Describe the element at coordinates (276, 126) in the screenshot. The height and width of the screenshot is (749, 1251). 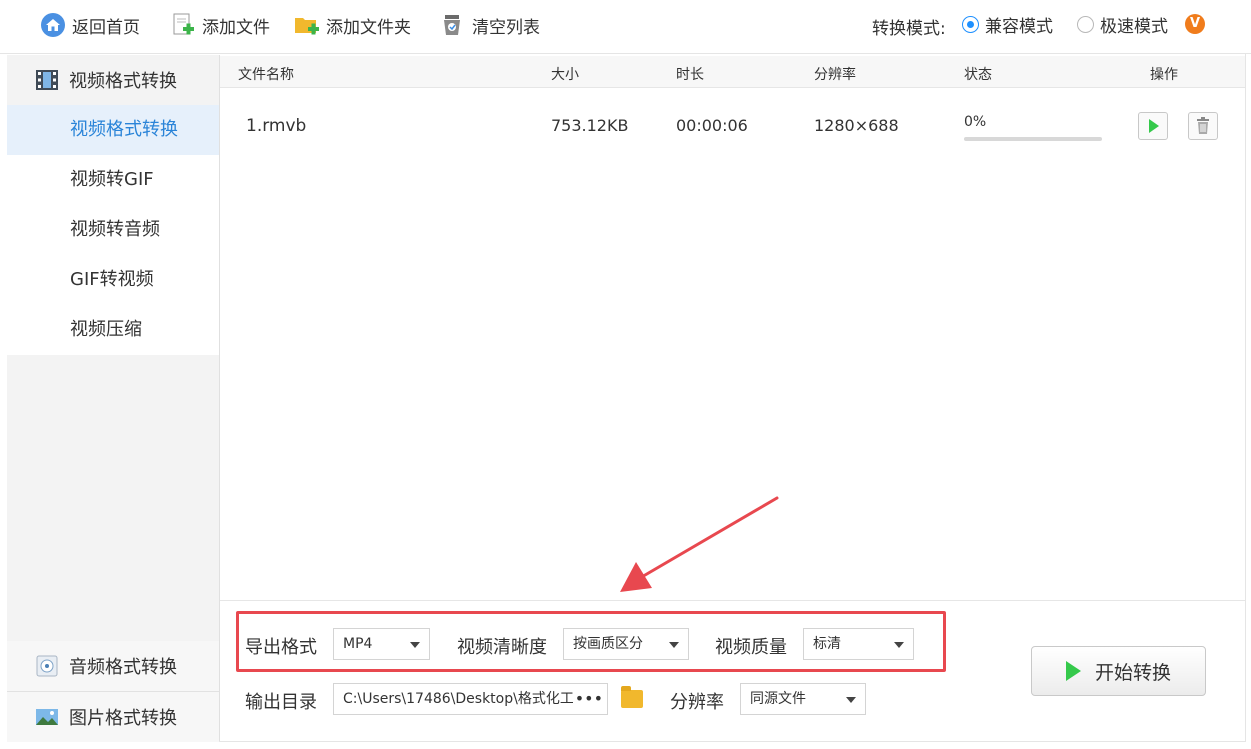
I see `file-name-cell: 1.rmvb` at that location.